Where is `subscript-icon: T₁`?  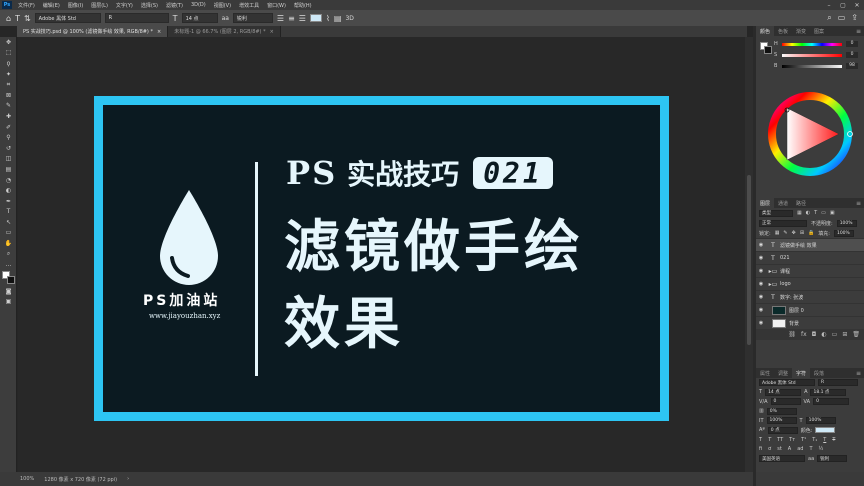
subscript-icon: T₁ is located at coordinates (814, 440).